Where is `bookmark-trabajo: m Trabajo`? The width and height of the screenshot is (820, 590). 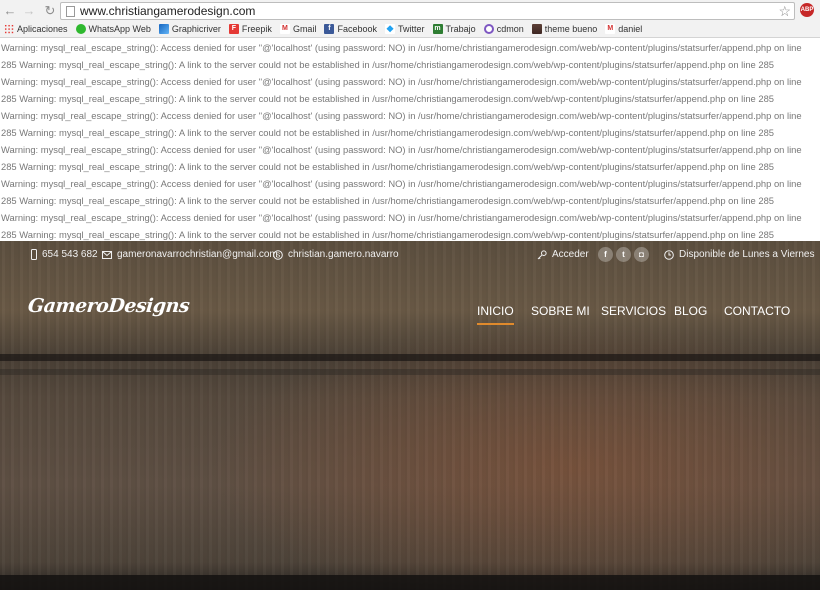 bookmark-trabajo: m Trabajo is located at coordinates (454, 29).